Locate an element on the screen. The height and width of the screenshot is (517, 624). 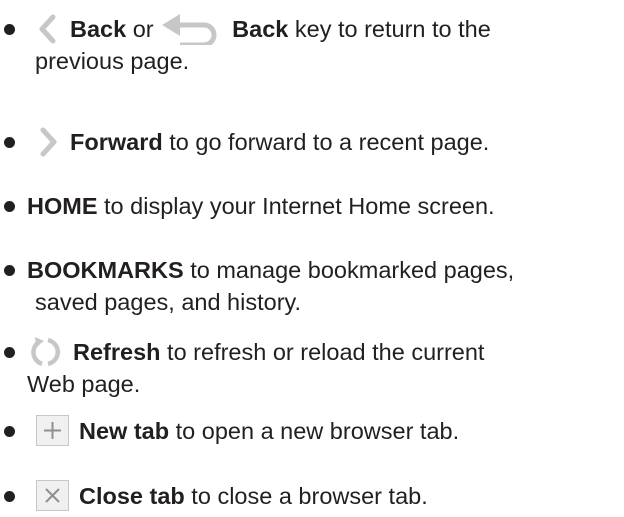
home-label: HOME is located at coordinates (62, 206).